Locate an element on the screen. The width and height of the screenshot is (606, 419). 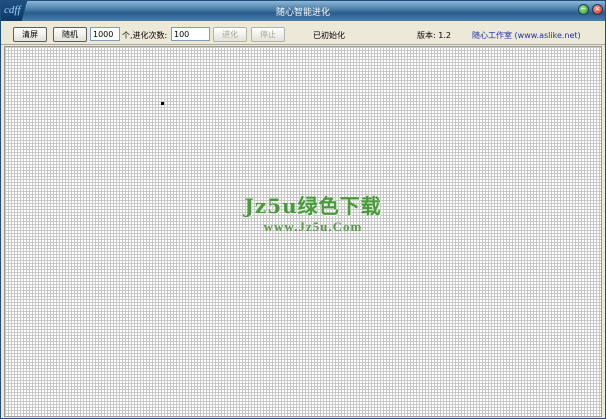
status-text: 已初始化 is located at coordinates (329, 35).